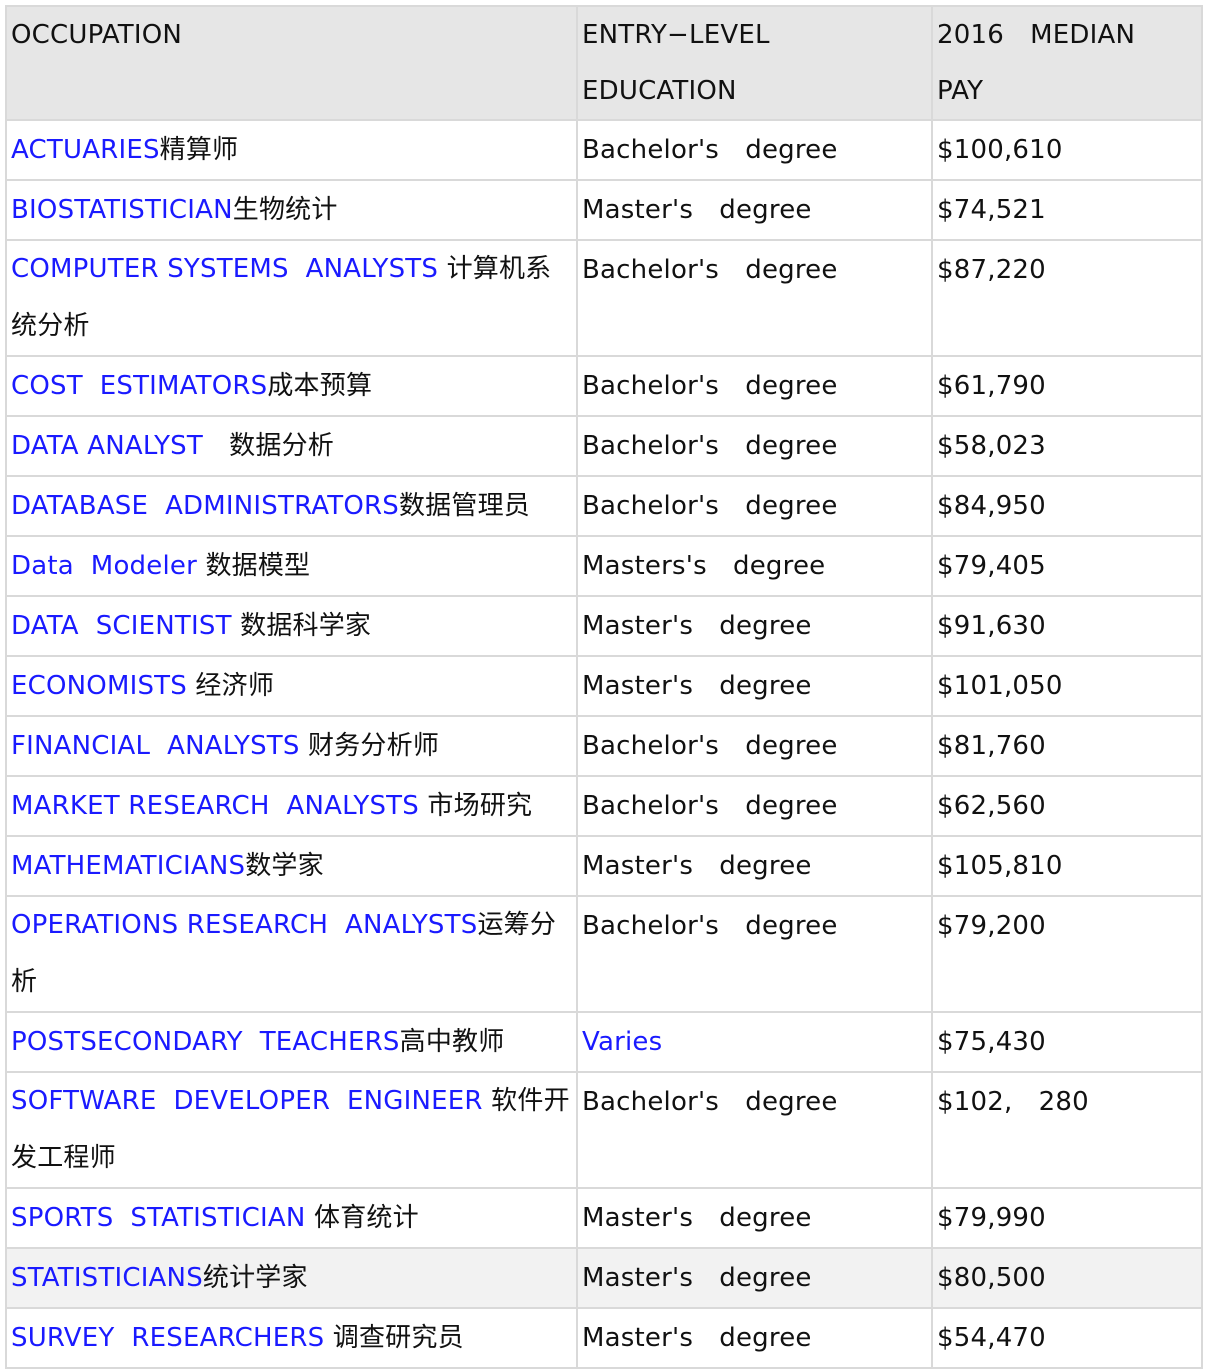 This screenshot has width=1208, height=1369. Describe the element at coordinates (172, 1338) in the screenshot. I see `occupation-link: SURVEY RESEARCHERS` at that location.